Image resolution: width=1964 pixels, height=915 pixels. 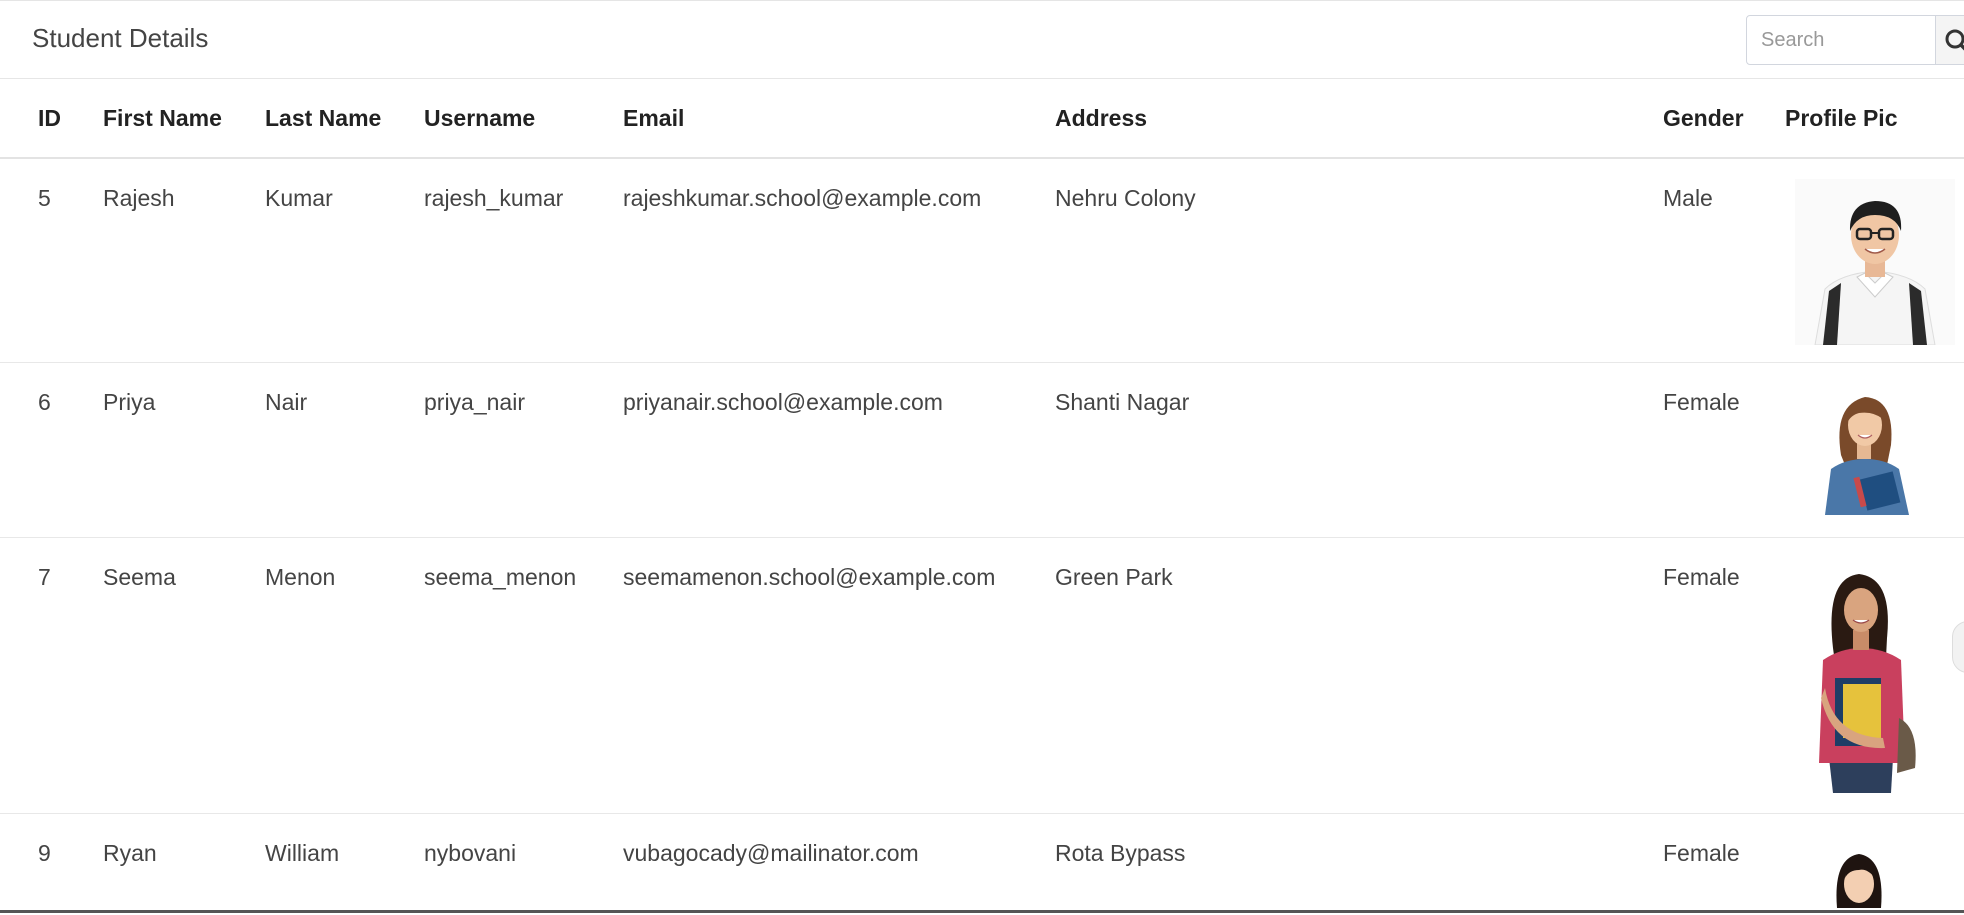 I want to click on cell-first-name: Seema, so click(x=184, y=675).